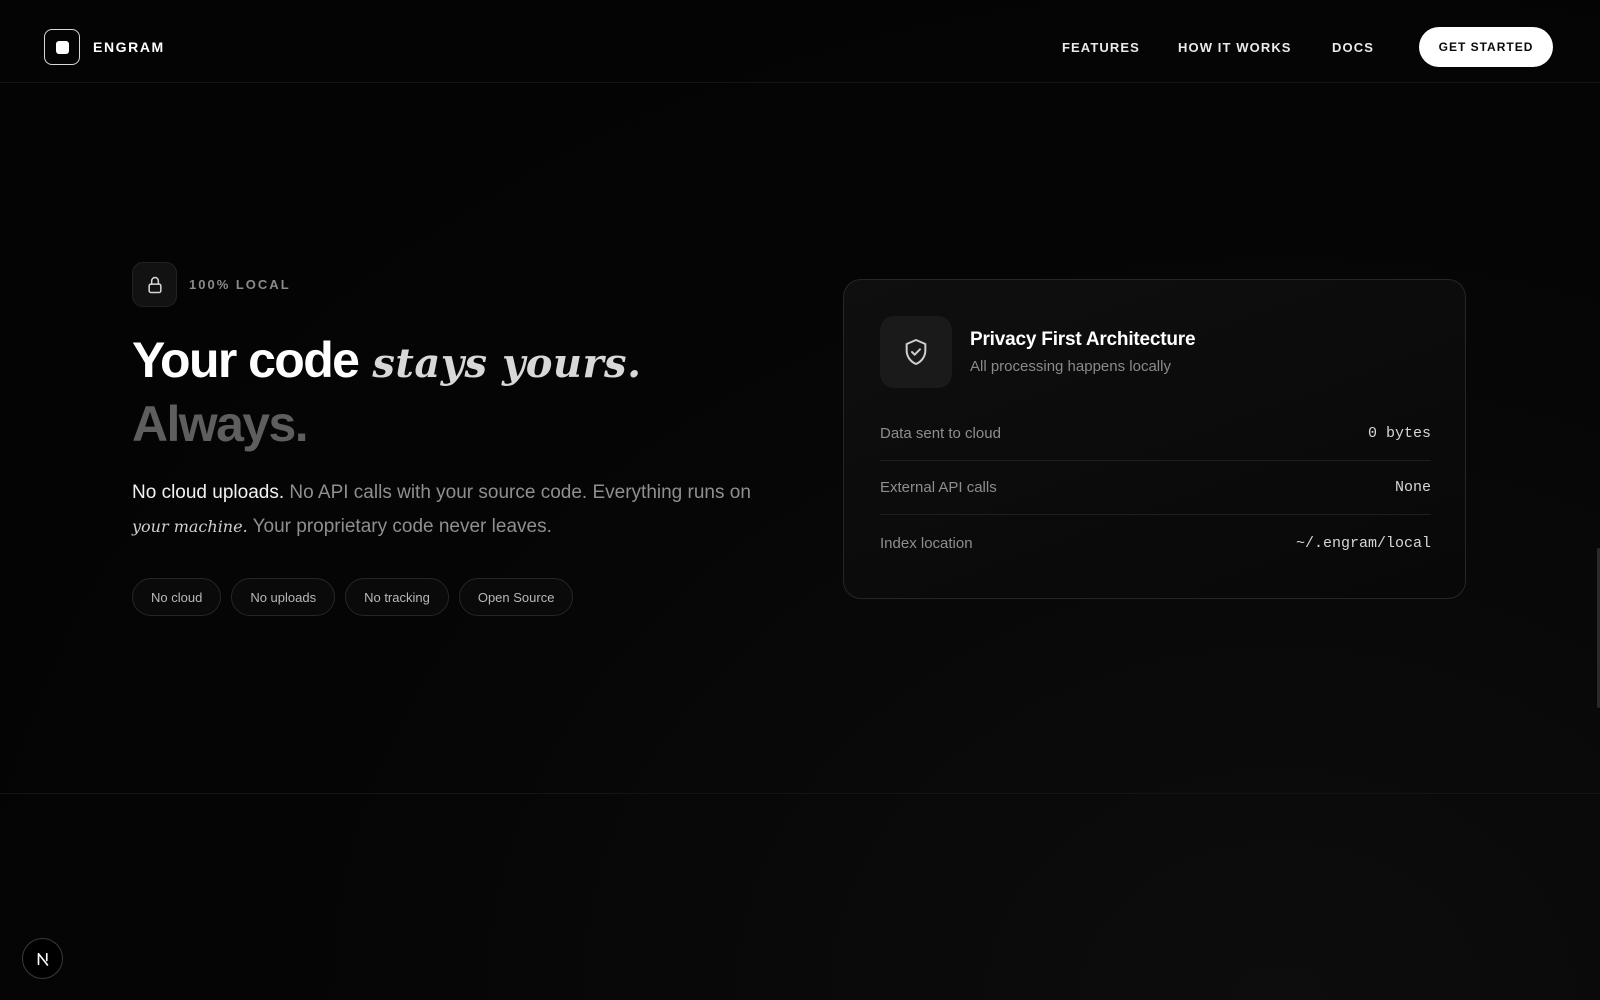 Image resolution: width=1600 pixels, height=1000 pixels. Describe the element at coordinates (916, 352) in the screenshot. I see `shield-check-icon` at that location.